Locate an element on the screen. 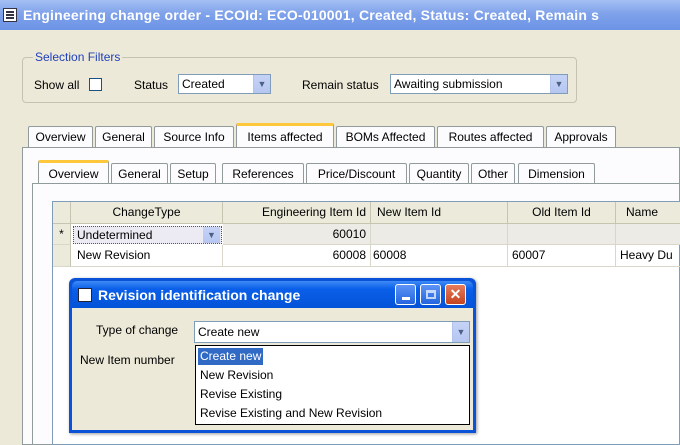 The width and height of the screenshot is (680, 445). old-item-id-cell: 60007 is located at coordinates (562, 256).